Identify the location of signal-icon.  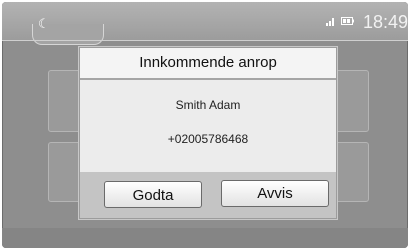
(330, 22).